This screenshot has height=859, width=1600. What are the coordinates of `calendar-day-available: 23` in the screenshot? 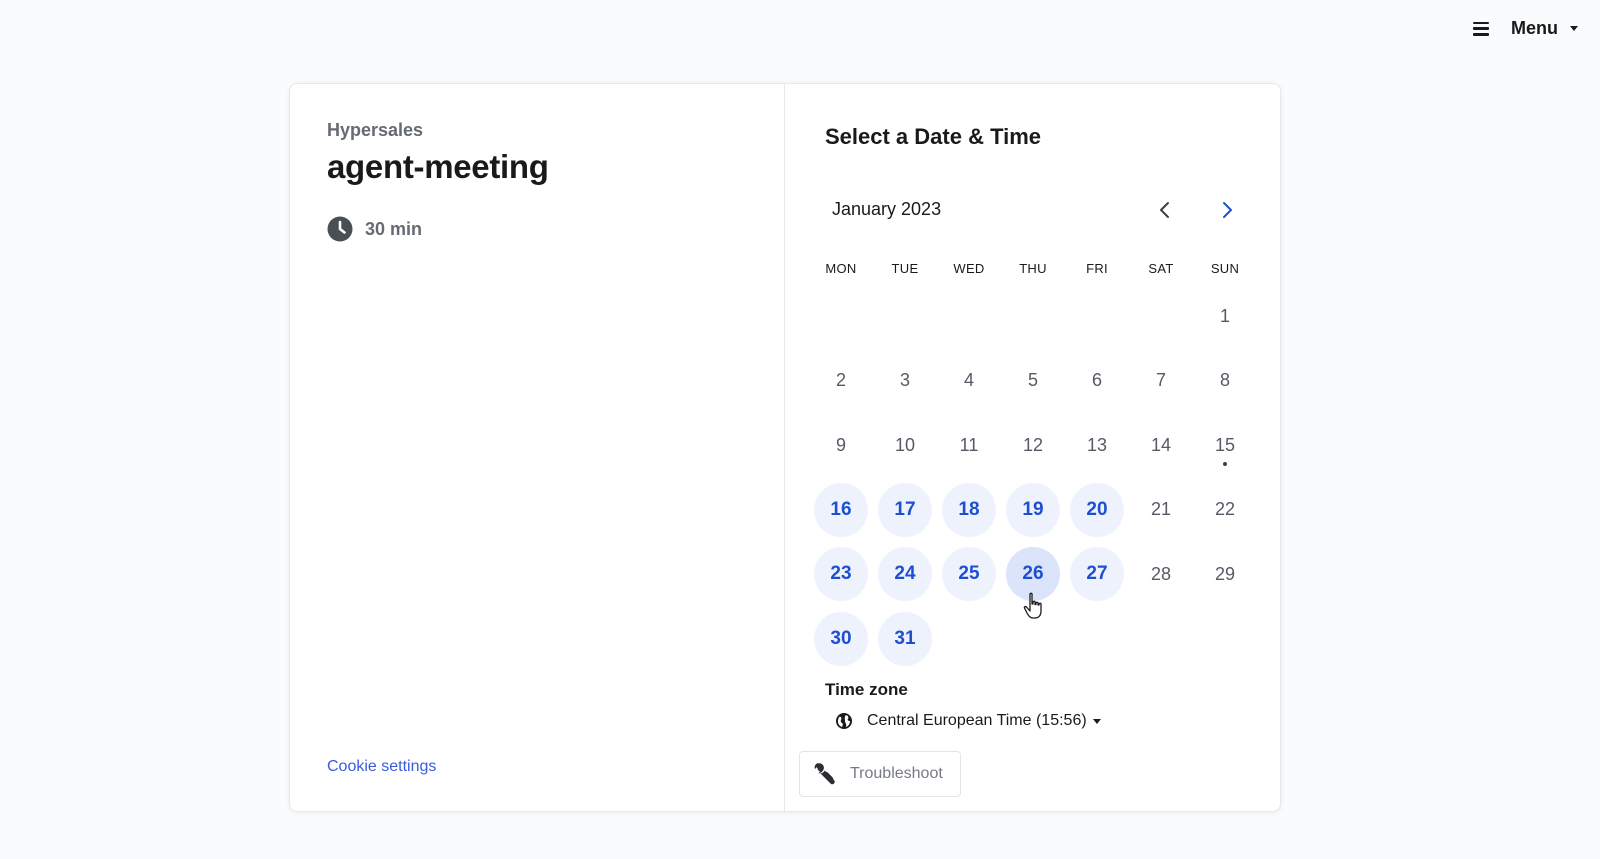 It's located at (841, 574).